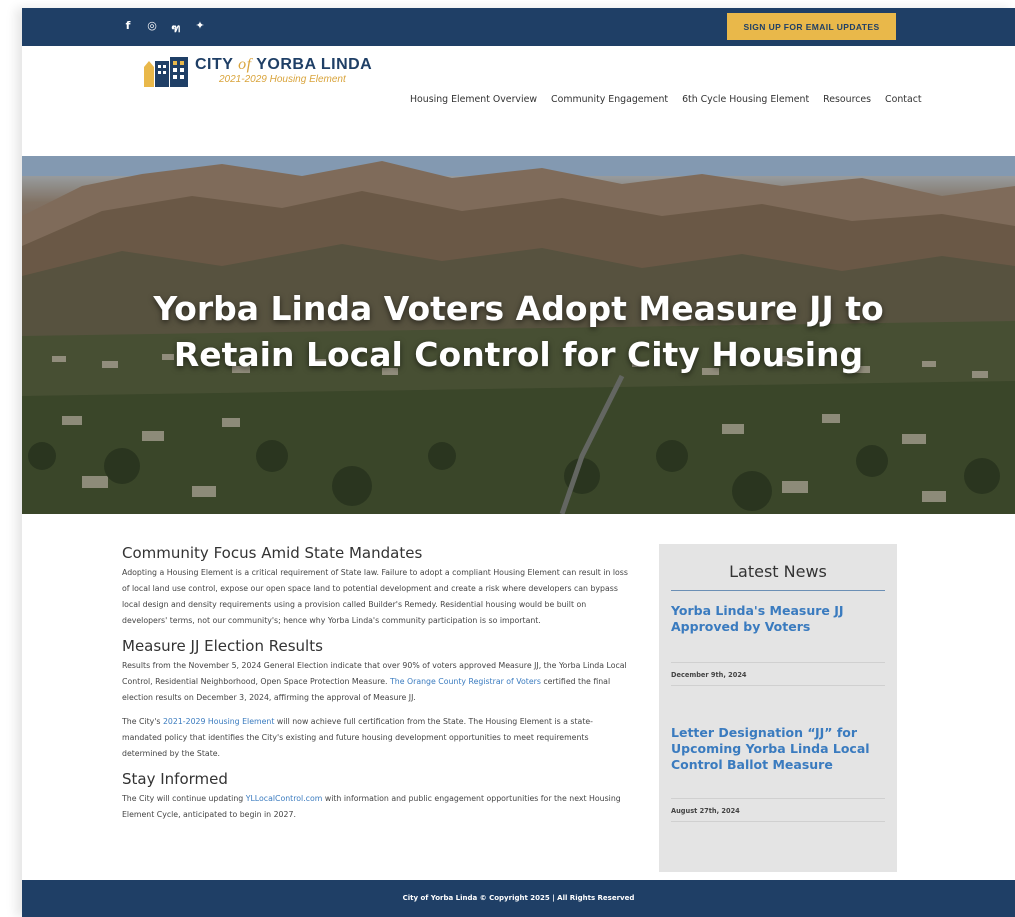 This screenshot has width=1015, height=917. I want to click on nextdoor-icon: ฑ, so click(176, 28).